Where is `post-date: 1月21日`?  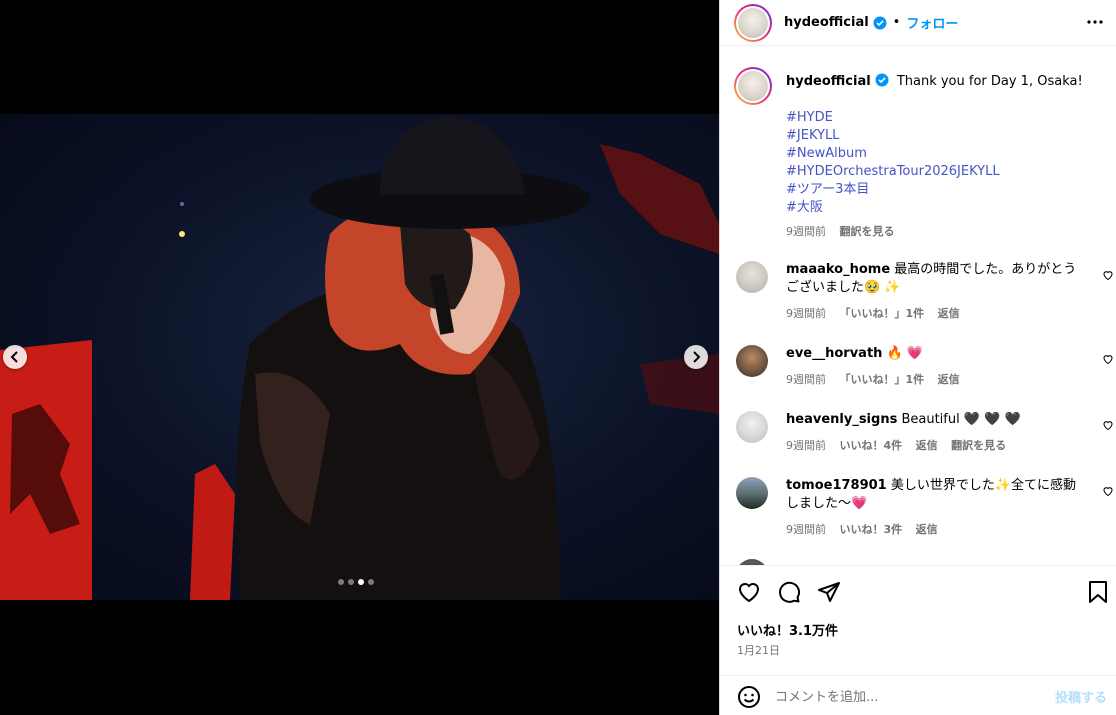
post-date: 1月21日 is located at coordinates (758, 650).